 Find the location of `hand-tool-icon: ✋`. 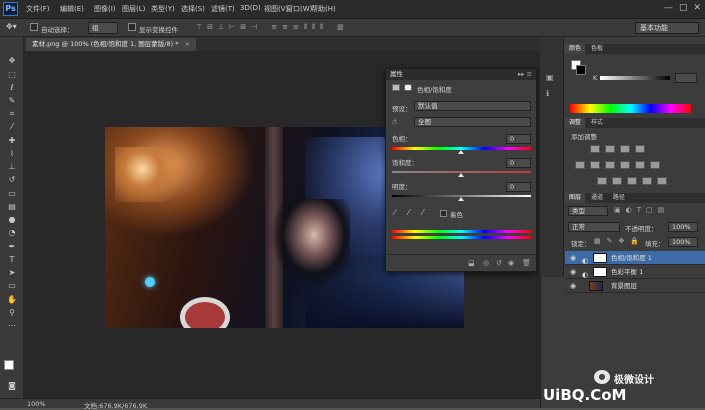

hand-tool-icon: ✋ is located at coordinates (12, 299).